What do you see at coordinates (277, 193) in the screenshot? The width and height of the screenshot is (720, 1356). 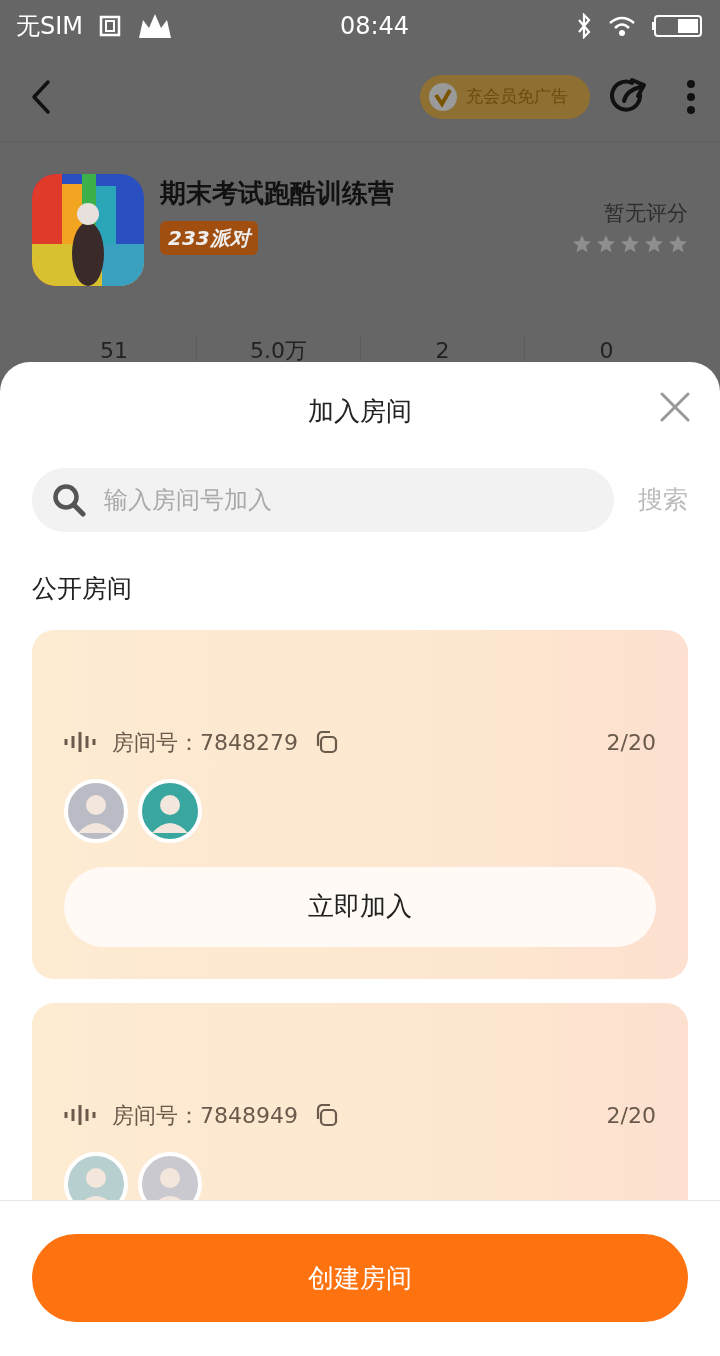 I see `game-title: 期末考试跑酷训练营` at bounding box center [277, 193].